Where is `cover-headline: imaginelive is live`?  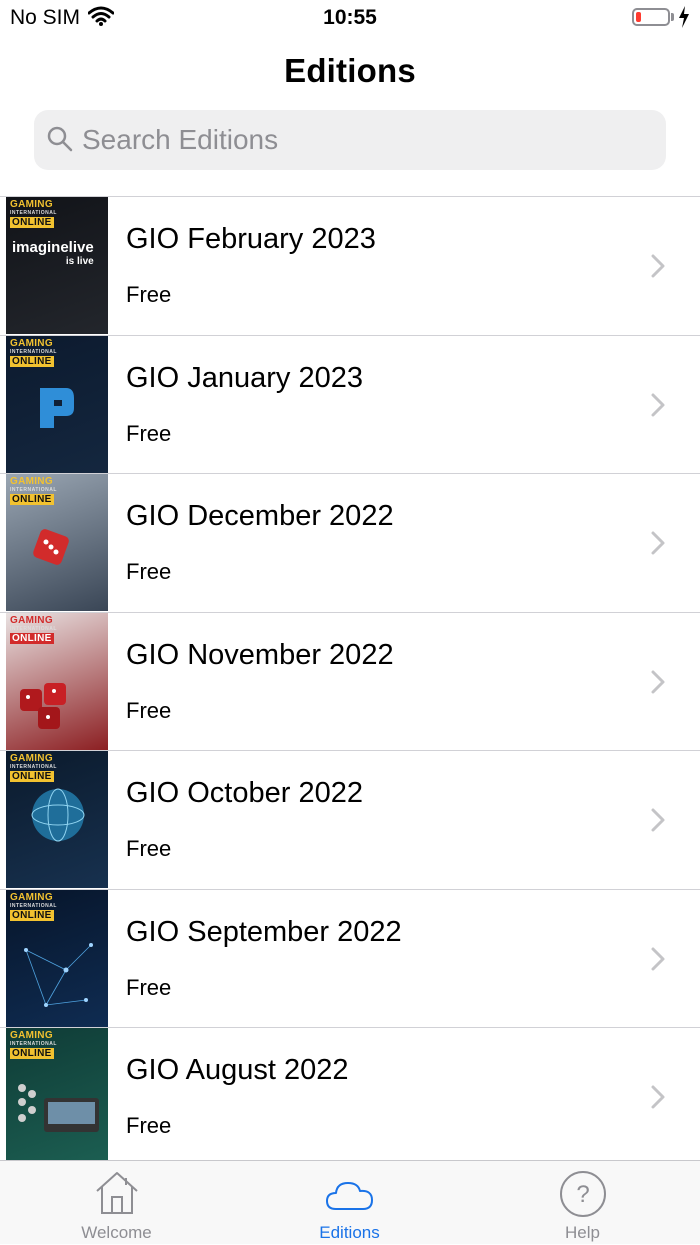
cover-headline: imaginelive is live is located at coordinates (53, 253).